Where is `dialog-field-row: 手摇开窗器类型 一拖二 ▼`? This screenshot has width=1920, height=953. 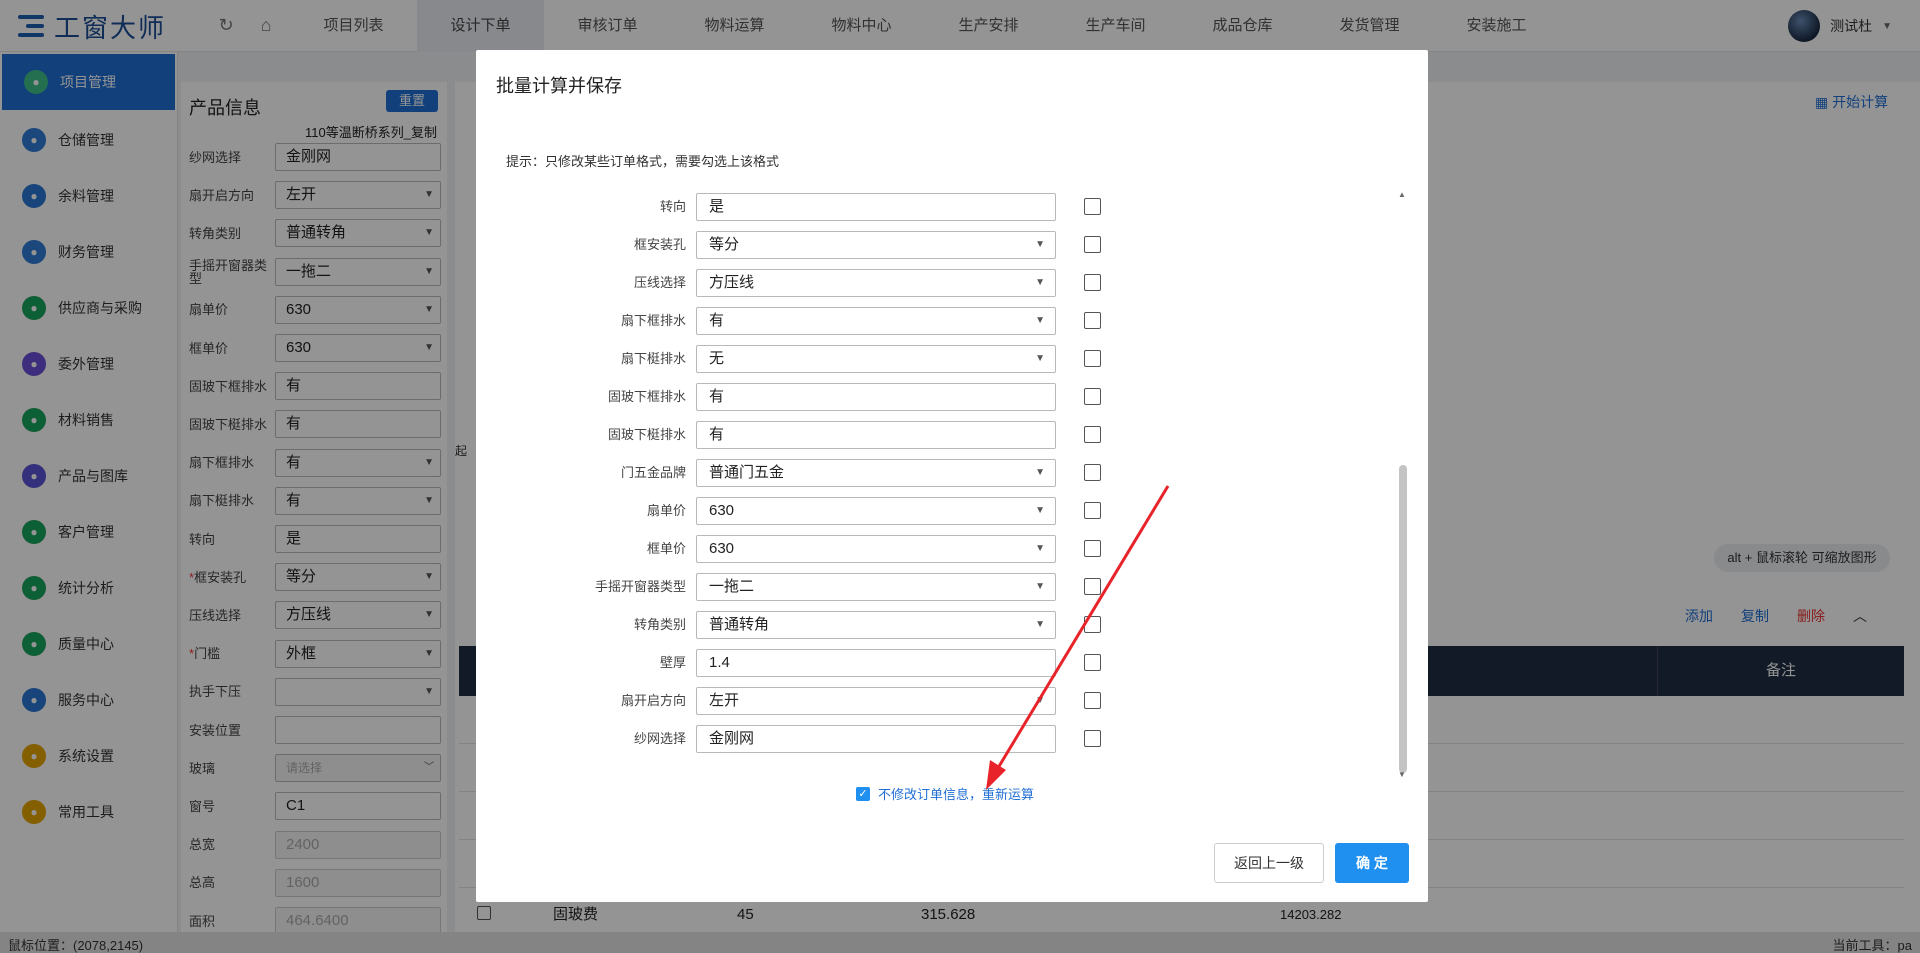
dialog-field-row: 手摇开窗器类型 一拖二 ▼ is located at coordinates (926, 587).